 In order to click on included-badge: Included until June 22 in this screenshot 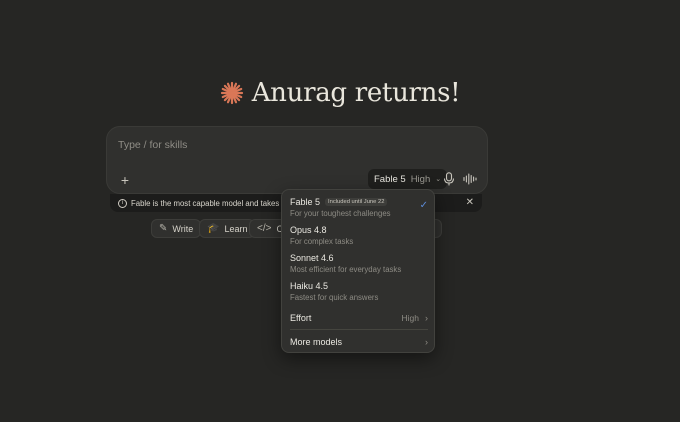, I will do `click(356, 202)`.